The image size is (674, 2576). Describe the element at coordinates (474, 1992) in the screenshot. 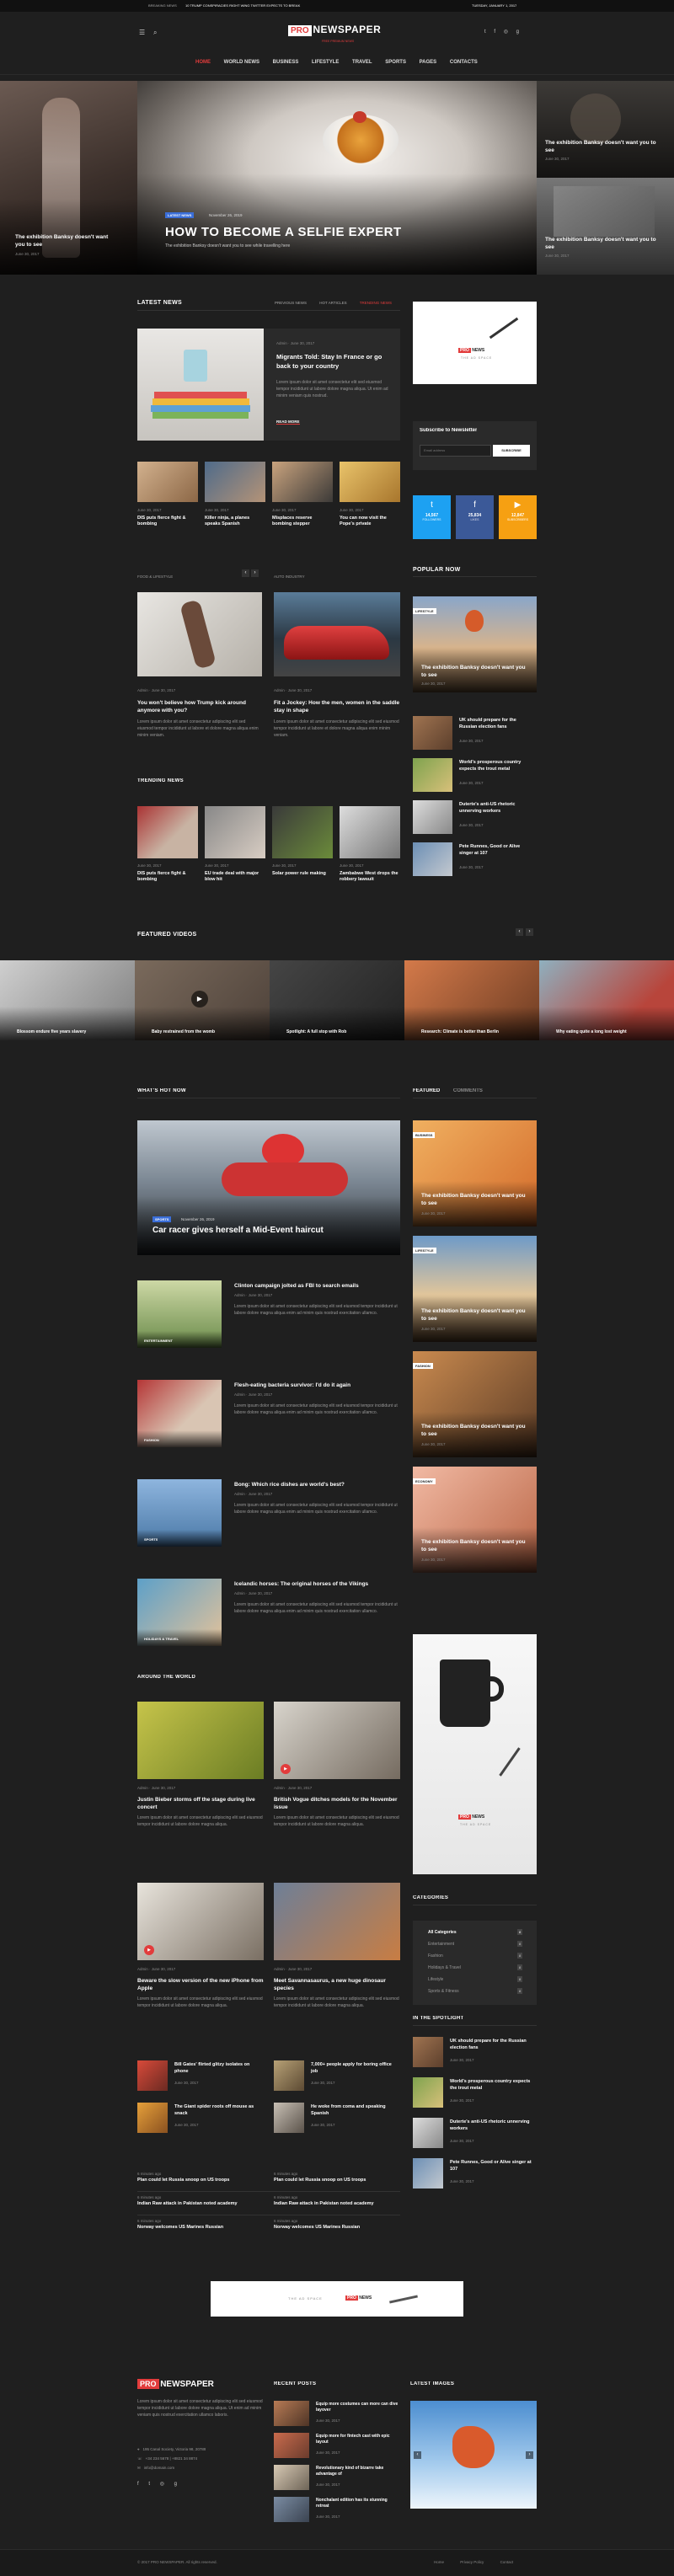

I see `category-item: Sports & Fitness 8` at that location.